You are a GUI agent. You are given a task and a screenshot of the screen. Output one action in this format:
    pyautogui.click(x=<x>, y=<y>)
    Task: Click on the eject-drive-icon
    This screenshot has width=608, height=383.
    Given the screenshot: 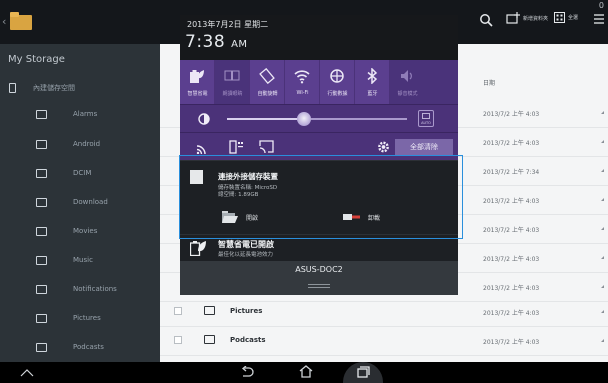 What is the action you would take?
    pyautogui.click(x=351, y=217)
    